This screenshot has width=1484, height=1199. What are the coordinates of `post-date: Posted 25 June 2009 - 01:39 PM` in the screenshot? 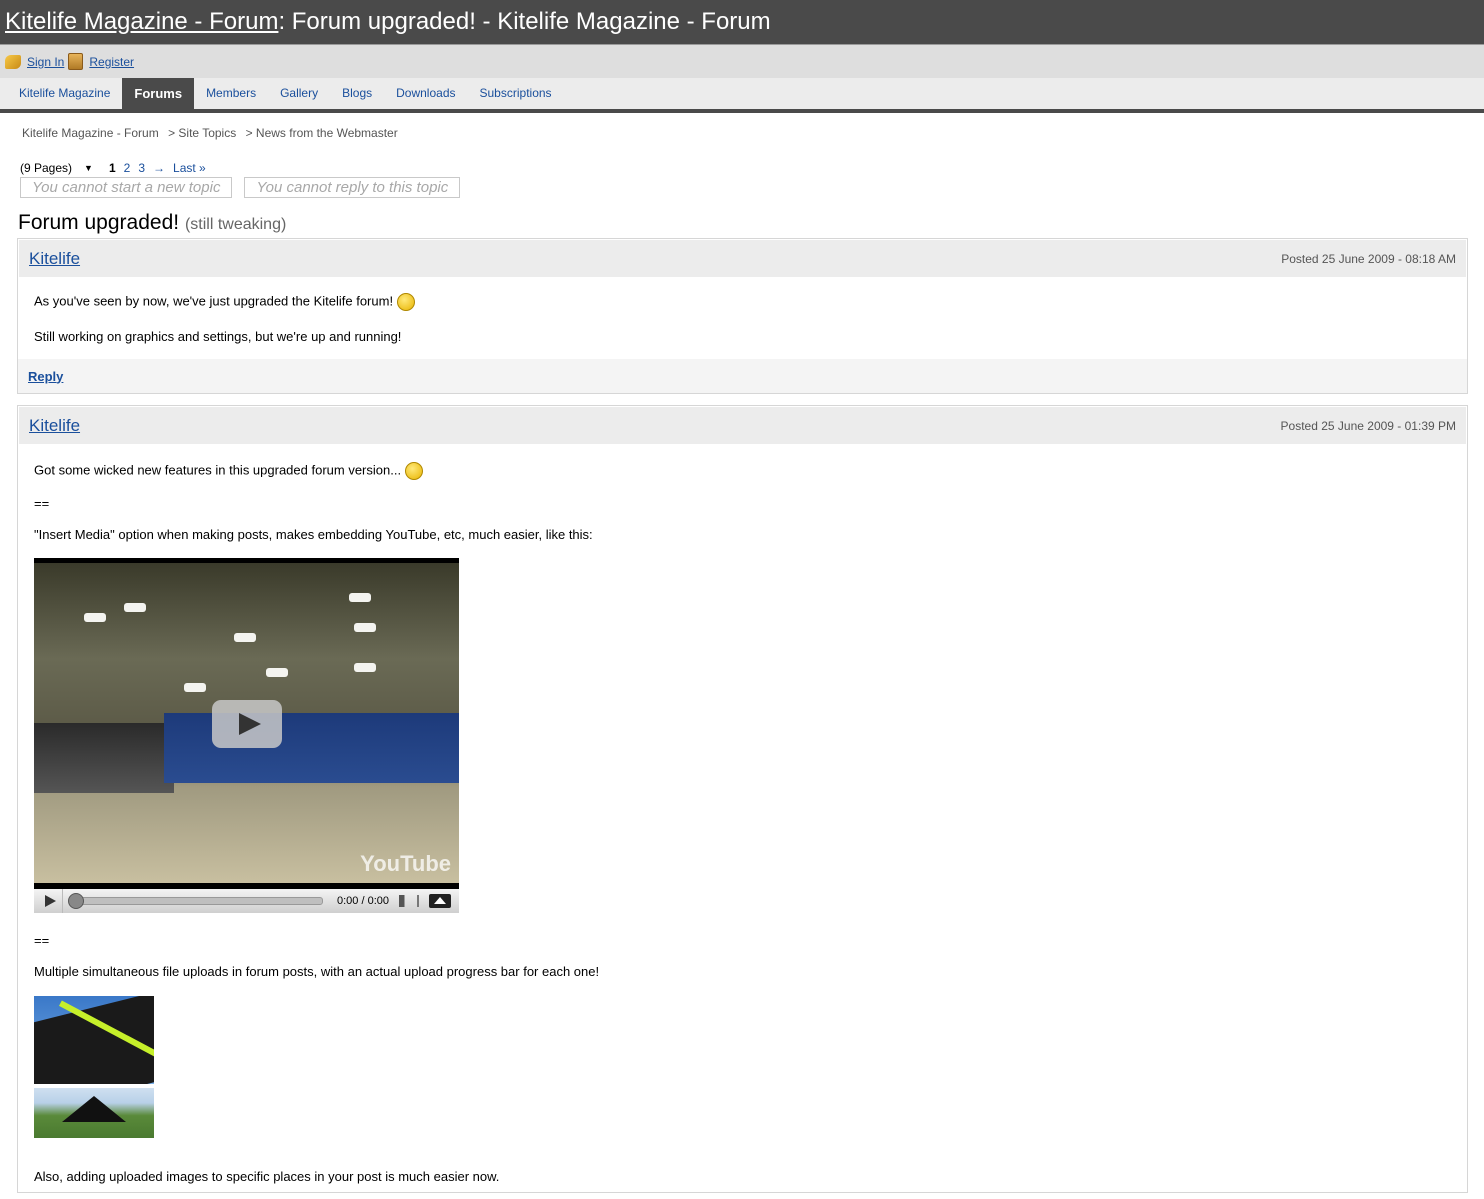 It's located at (1368, 425).